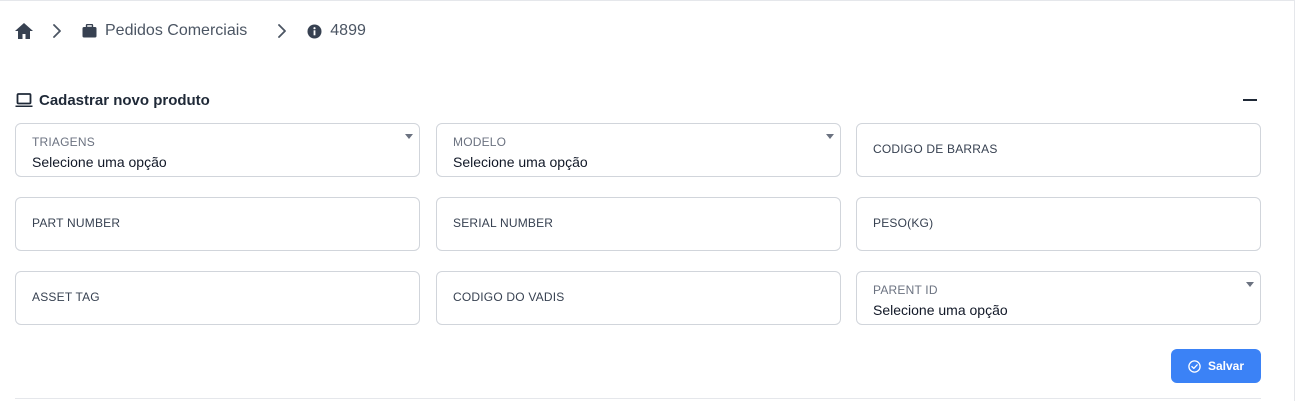 The width and height of the screenshot is (1295, 401). Describe the element at coordinates (903, 223) in the screenshot. I see `peso-placeholder: PESO(KG)` at that location.